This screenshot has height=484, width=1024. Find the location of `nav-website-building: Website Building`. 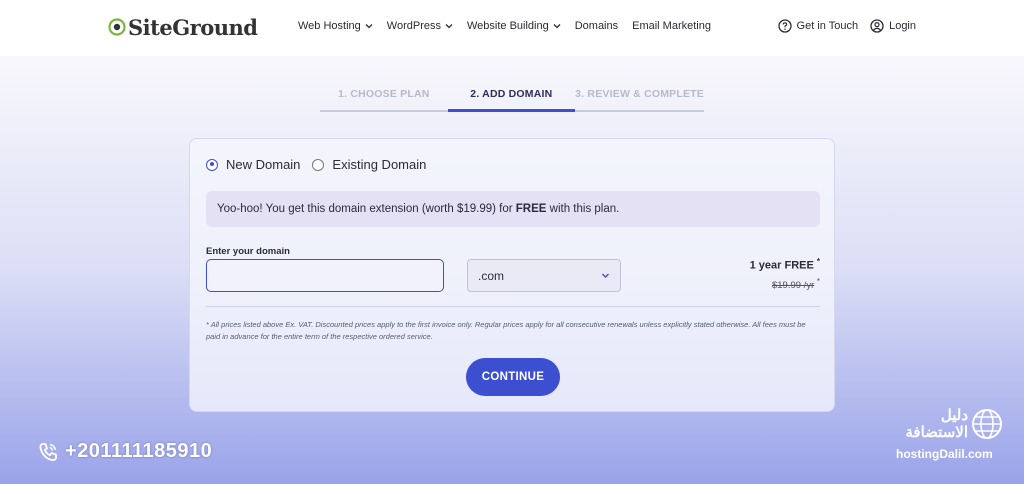

nav-website-building: Website Building is located at coordinates (514, 26).